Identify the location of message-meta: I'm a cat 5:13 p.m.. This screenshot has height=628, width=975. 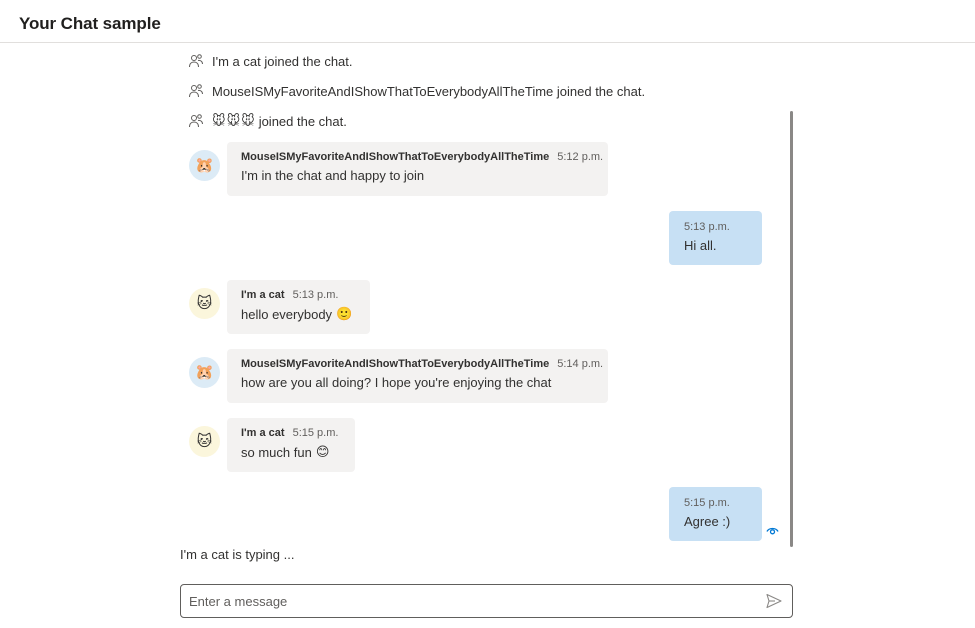
(298, 295).